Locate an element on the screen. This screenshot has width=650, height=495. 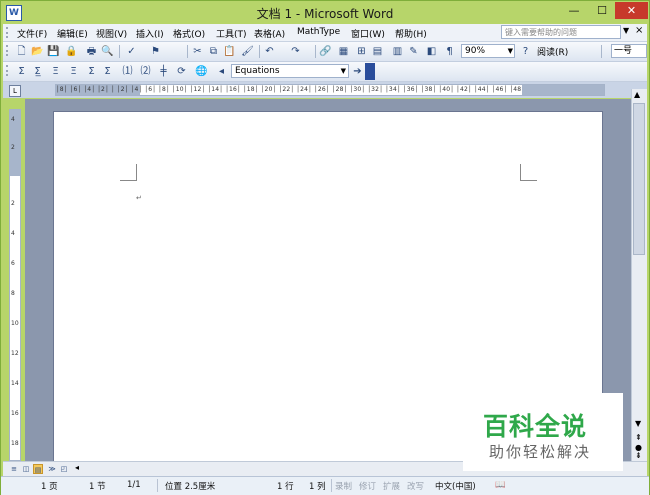
right-number-icon: Σ is located at coordinates (91, 71).